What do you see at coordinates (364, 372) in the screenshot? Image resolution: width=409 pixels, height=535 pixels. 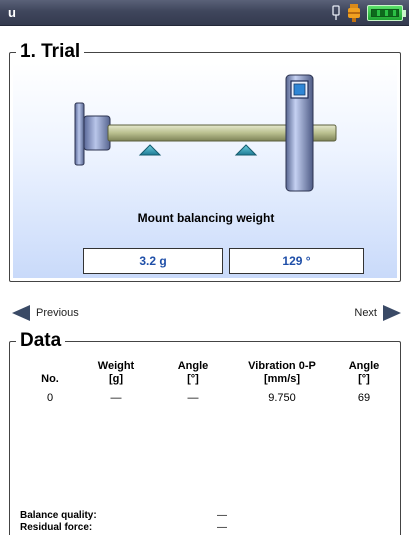 I see `column-header-angle-2: Angle [°]` at bounding box center [364, 372].